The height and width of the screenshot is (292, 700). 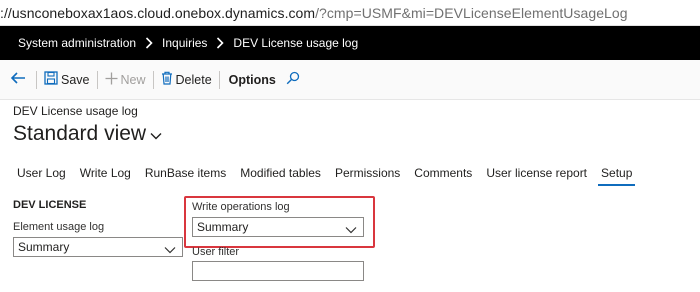 What do you see at coordinates (168, 79) in the screenshot?
I see `trash-icon` at bounding box center [168, 79].